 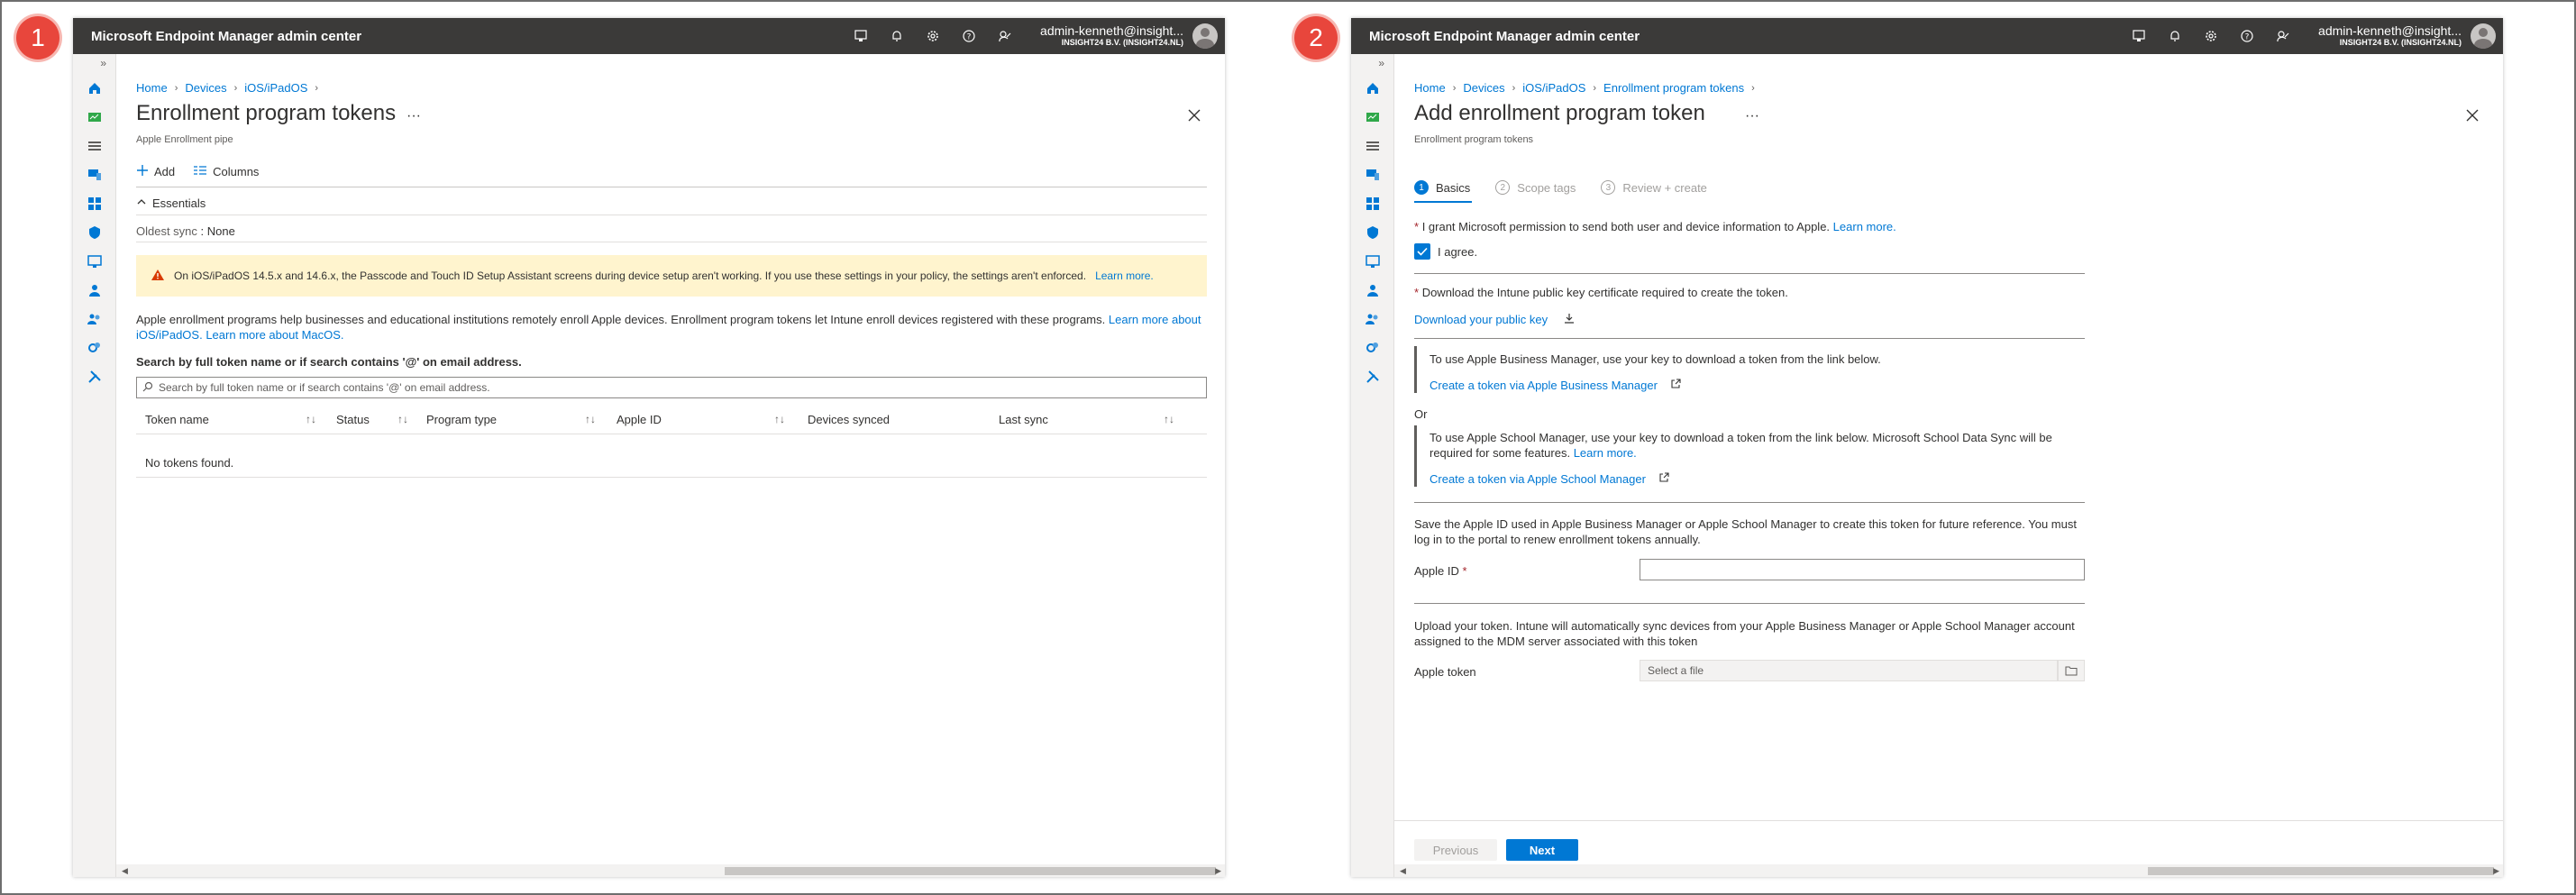 What do you see at coordinates (671, 477) in the screenshot?
I see `table-row-divider` at bounding box center [671, 477].